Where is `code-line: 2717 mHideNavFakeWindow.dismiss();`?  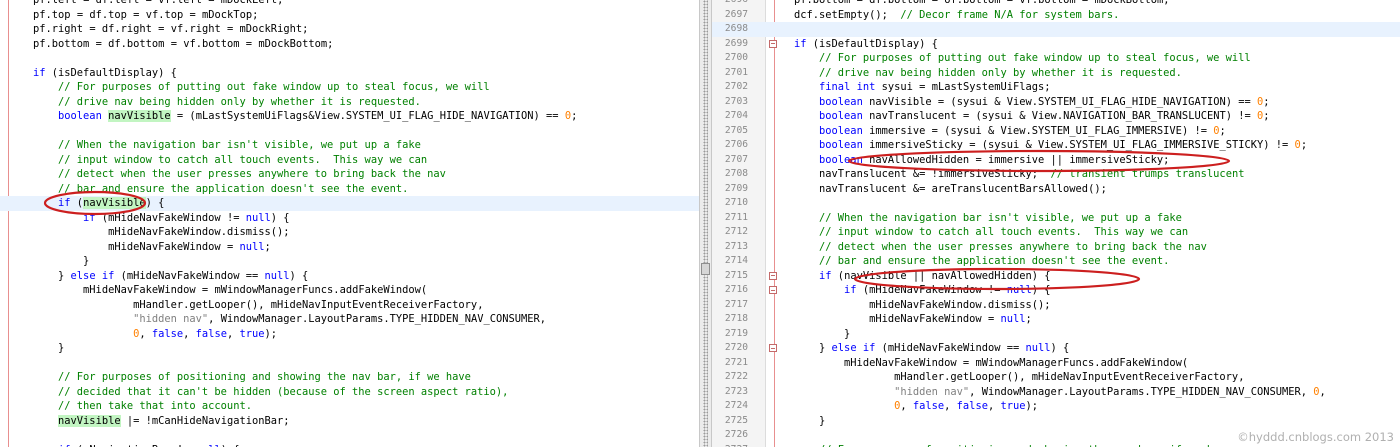
code-line: 2717 mHideNavFakeWindow.dismiss(); is located at coordinates (1056, 305).